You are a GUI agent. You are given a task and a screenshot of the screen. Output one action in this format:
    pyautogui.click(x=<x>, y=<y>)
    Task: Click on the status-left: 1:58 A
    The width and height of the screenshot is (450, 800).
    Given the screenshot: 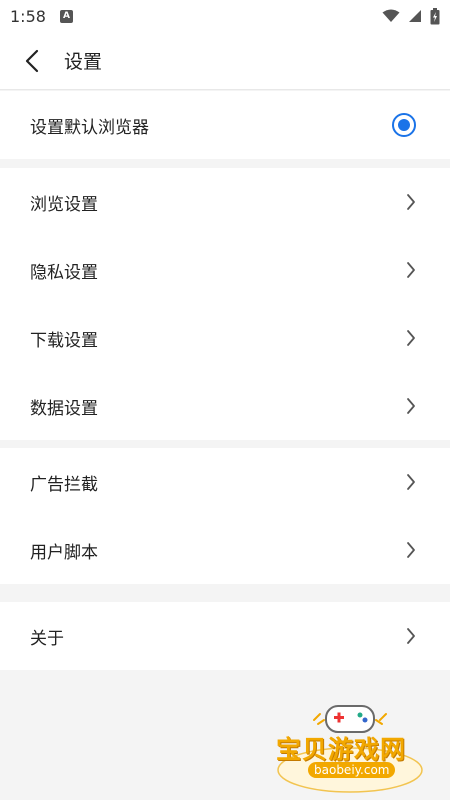 What is the action you would take?
    pyautogui.click(x=41, y=16)
    